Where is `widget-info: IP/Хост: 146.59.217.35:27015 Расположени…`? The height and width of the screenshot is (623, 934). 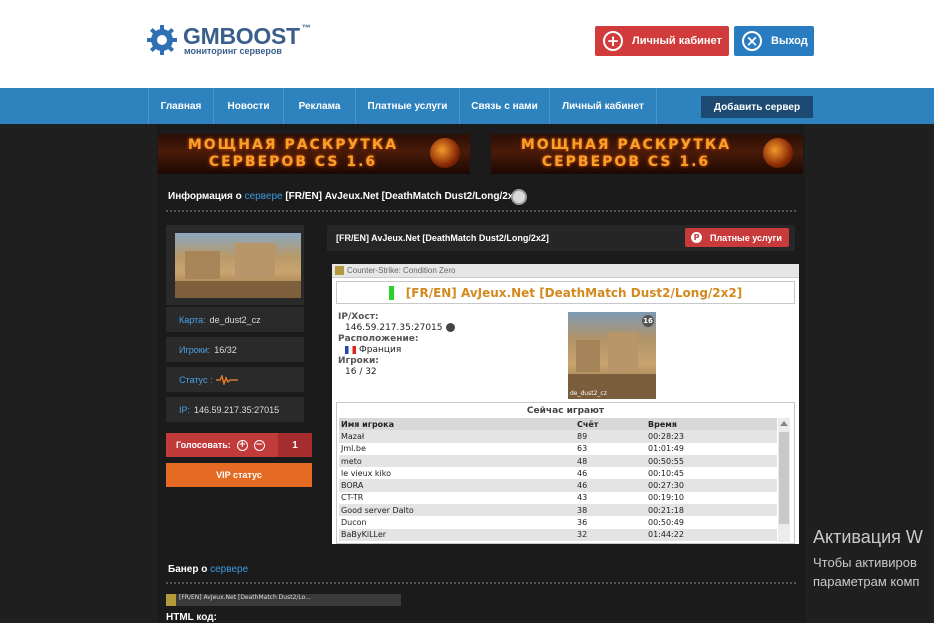 widget-info: IP/Хост: 146.59.217.35:27015 Расположени… is located at coordinates (396, 345).